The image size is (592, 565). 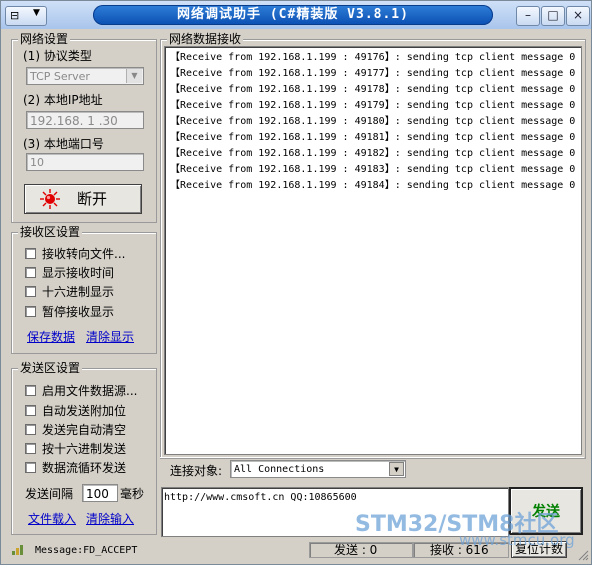 What do you see at coordinates (50, 232) in the screenshot?
I see `receive-settings-label: 接收区设置` at bounding box center [50, 232].